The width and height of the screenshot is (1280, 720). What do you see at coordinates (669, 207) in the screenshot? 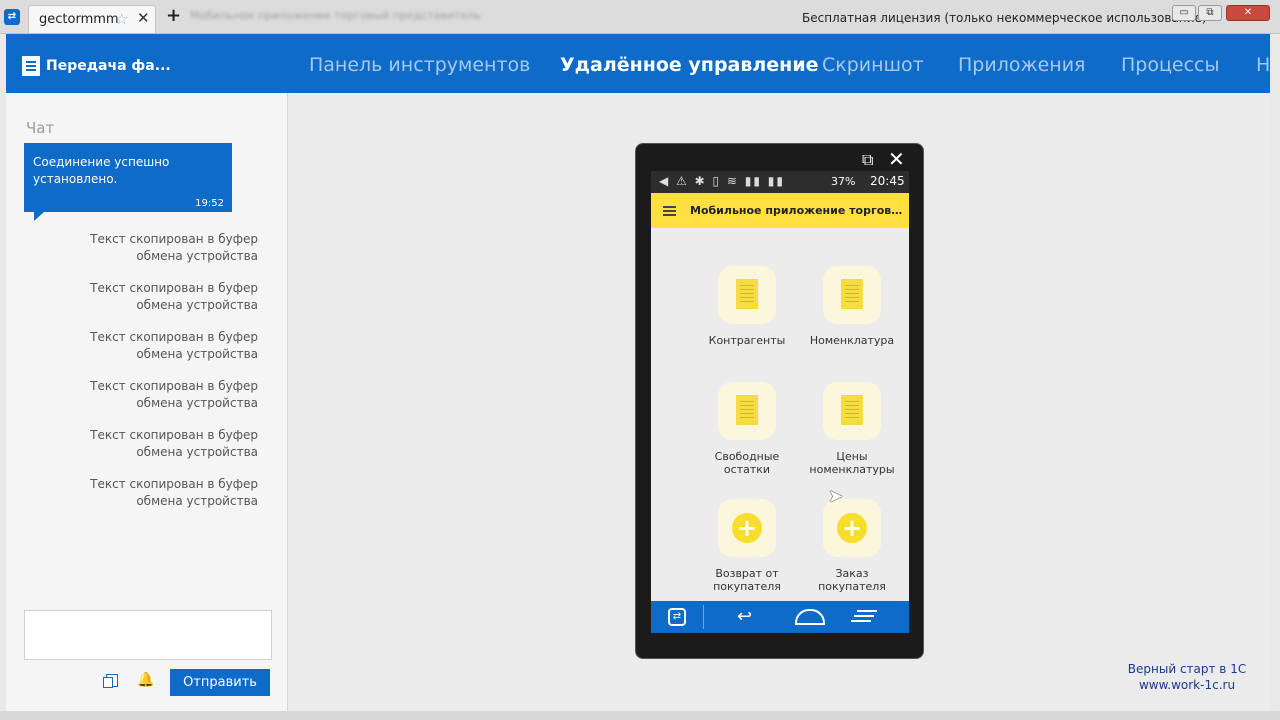
I see `hamburger-menu-icon` at bounding box center [669, 207].